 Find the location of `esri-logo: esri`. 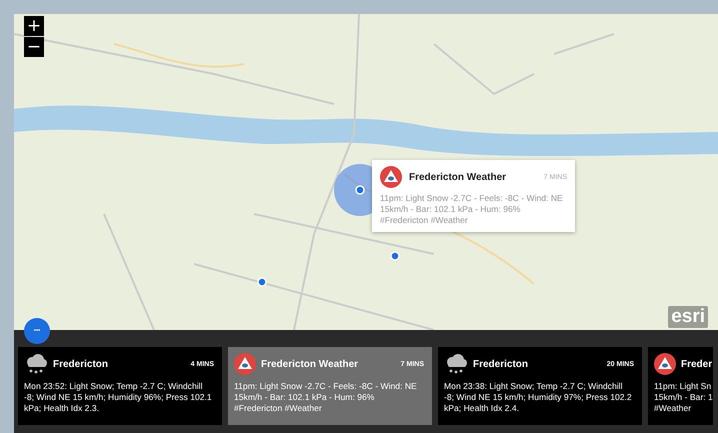

esri-logo: esri is located at coordinates (688, 317).